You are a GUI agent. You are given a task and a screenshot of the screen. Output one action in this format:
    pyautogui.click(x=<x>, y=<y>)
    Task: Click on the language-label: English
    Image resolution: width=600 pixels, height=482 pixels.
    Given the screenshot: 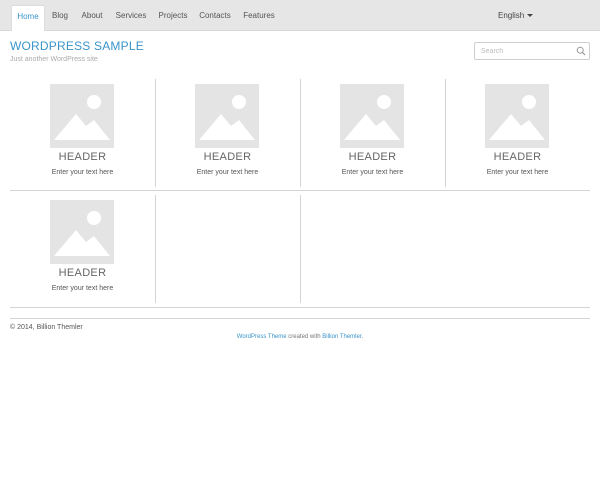 What is the action you would take?
    pyautogui.click(x=511, y=15)
    